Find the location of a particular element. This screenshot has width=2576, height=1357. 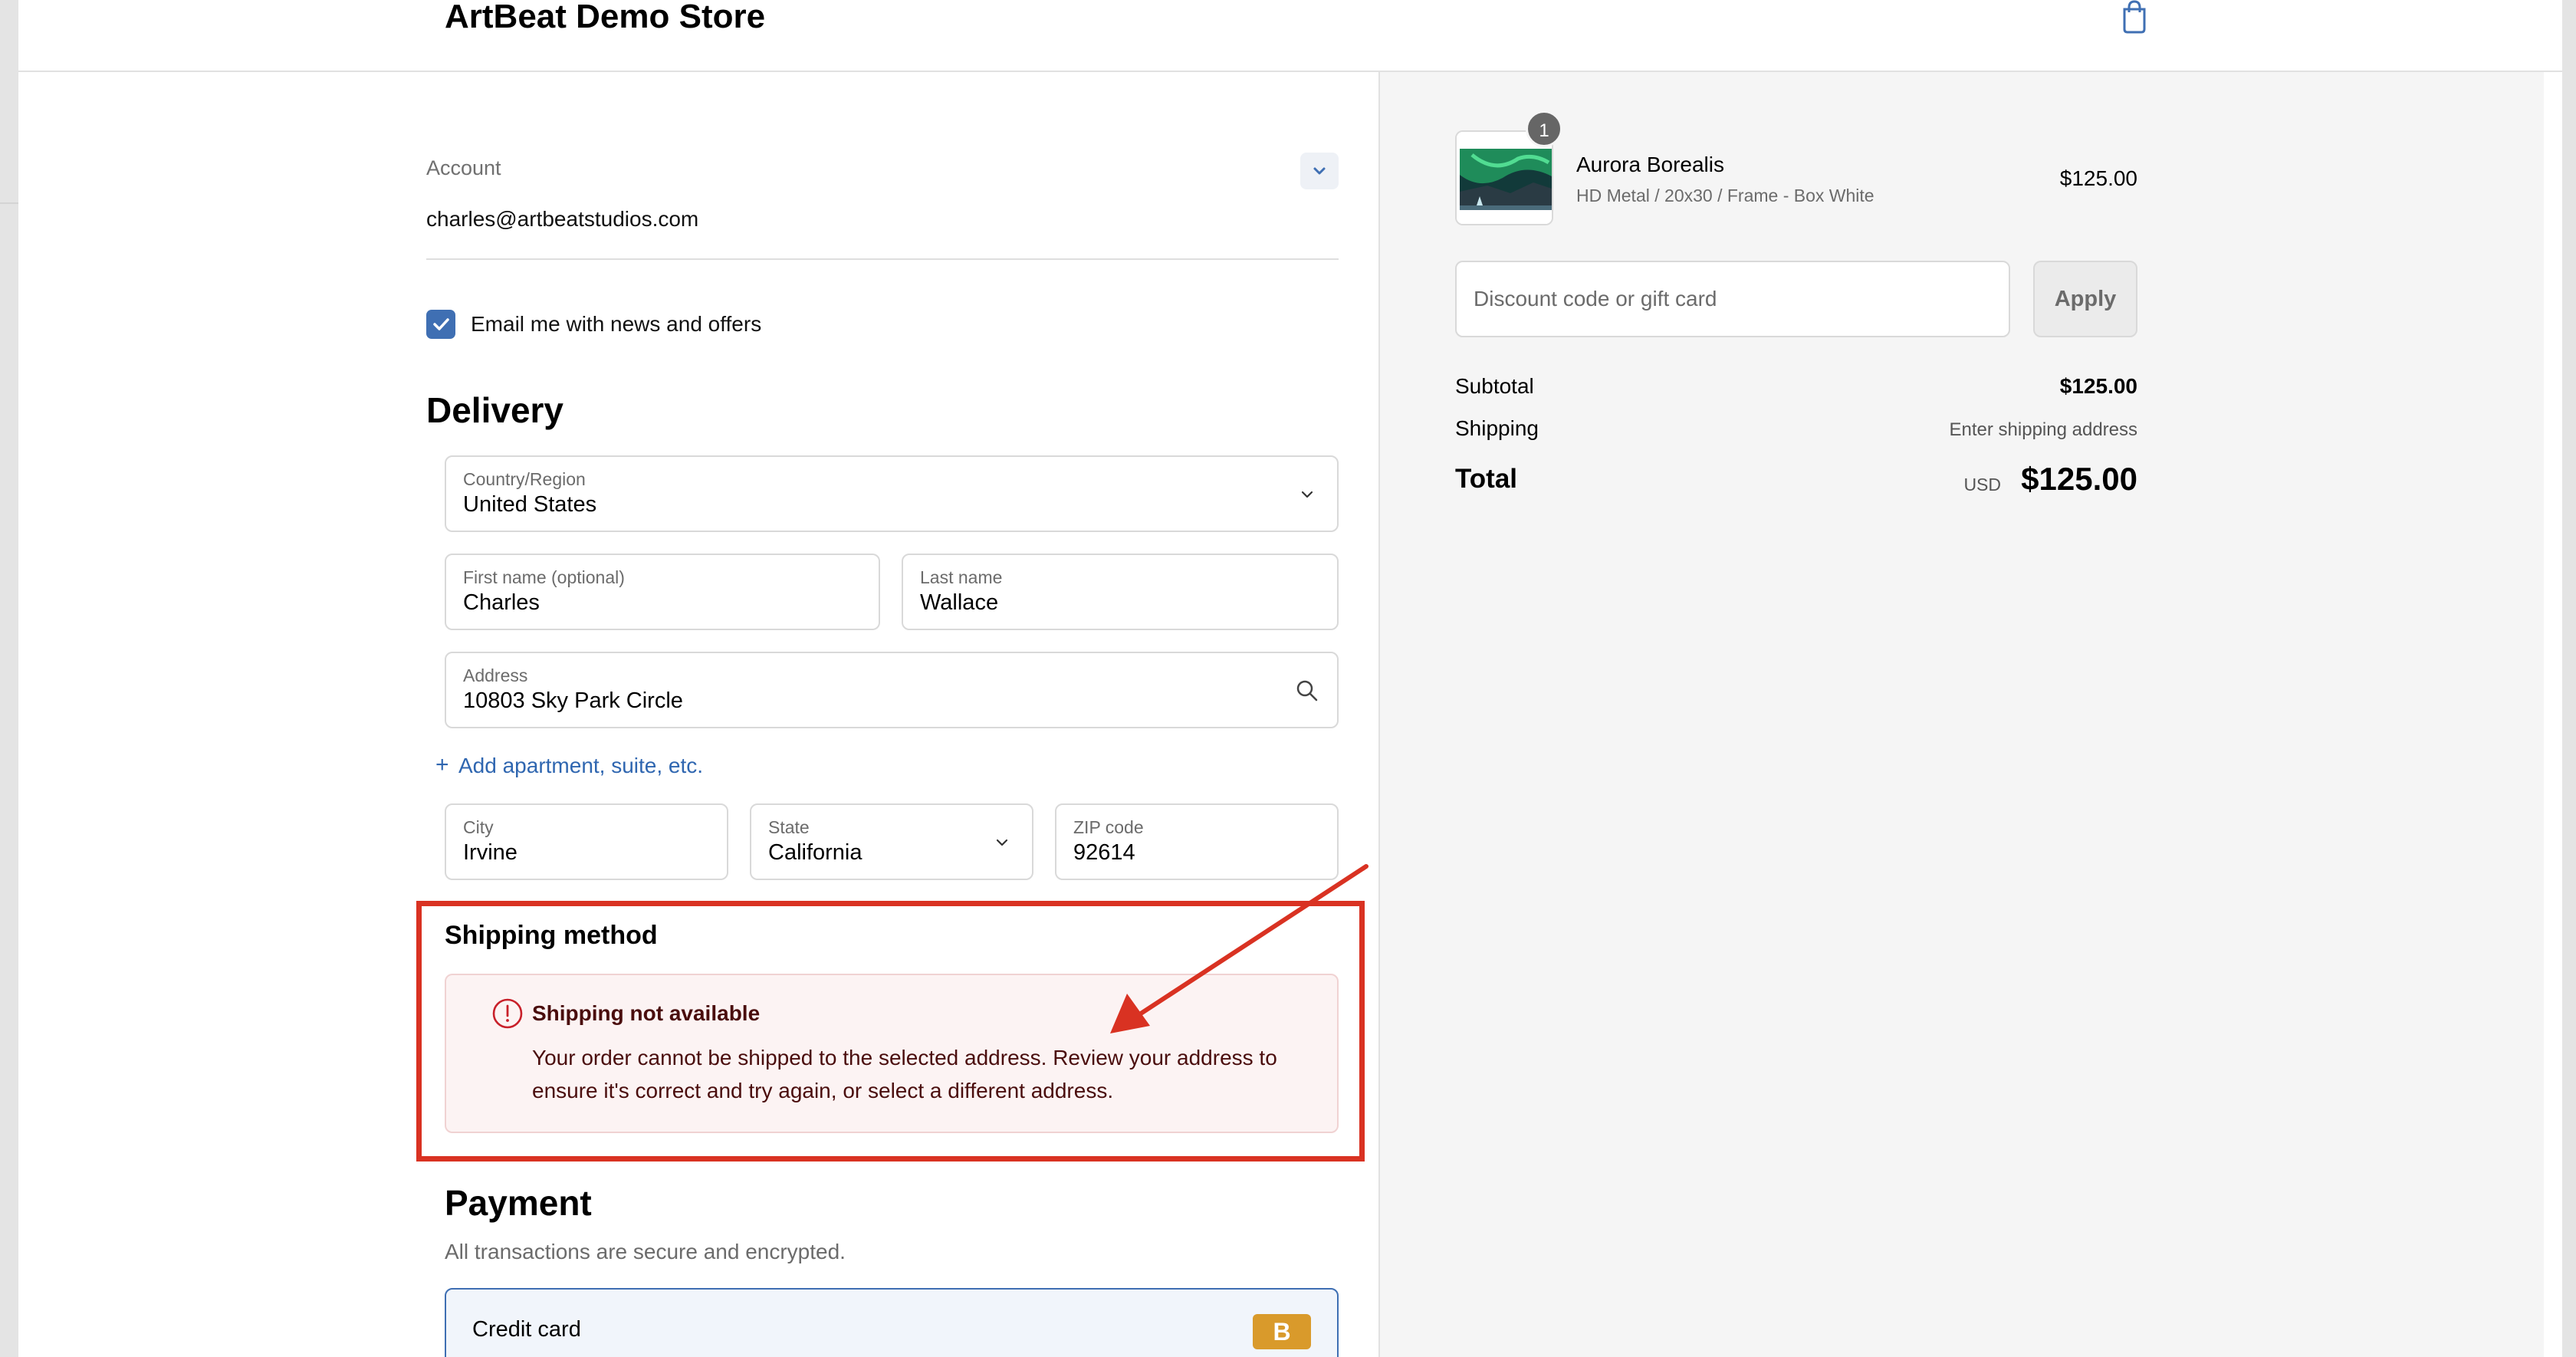

country-select: Country/Region United States is located at coordinates (892, 493).